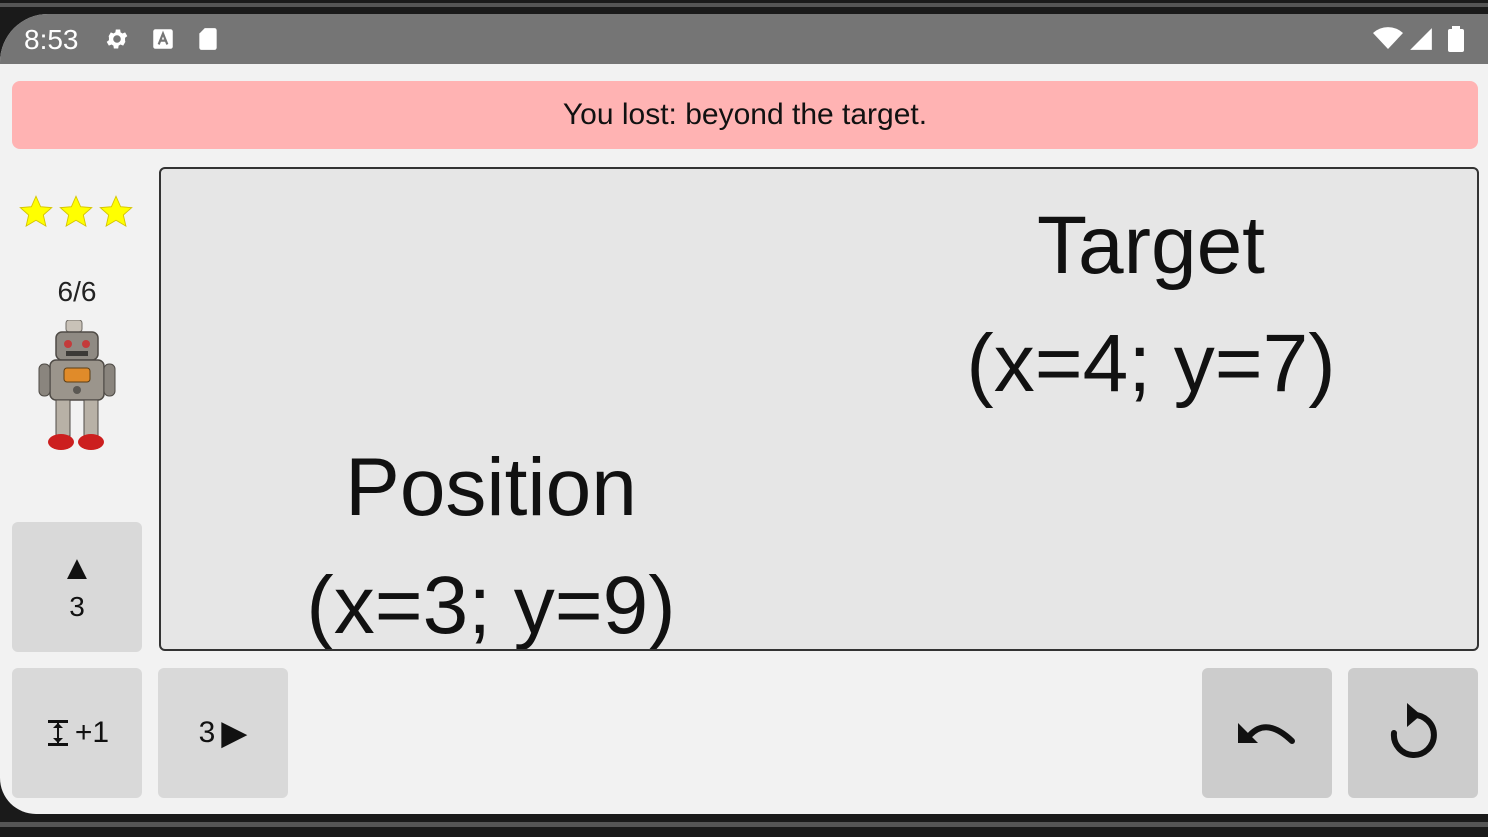  Describe the element at coordinates (77, 291) in the screenshot. I see `level-progress: 6/6` at that location.